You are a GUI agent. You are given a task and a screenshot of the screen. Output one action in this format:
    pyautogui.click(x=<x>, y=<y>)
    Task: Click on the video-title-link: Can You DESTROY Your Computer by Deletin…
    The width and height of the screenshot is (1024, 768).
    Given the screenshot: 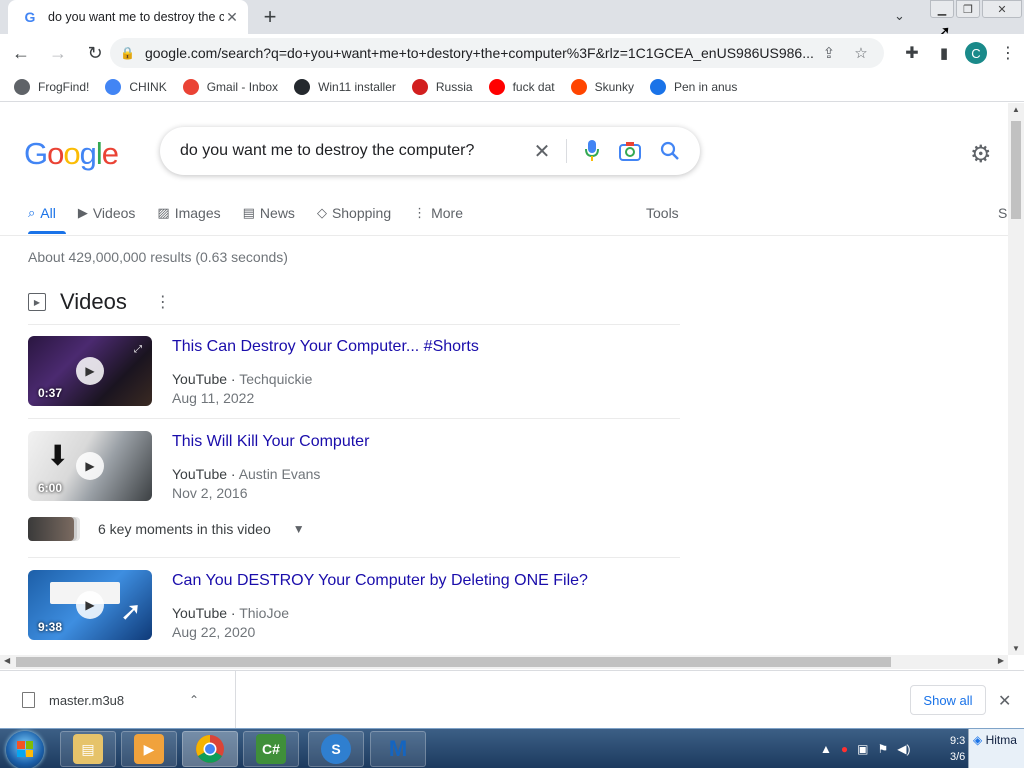 What is the action you would take?
    pyautogui.click(x=380, y=581)
    